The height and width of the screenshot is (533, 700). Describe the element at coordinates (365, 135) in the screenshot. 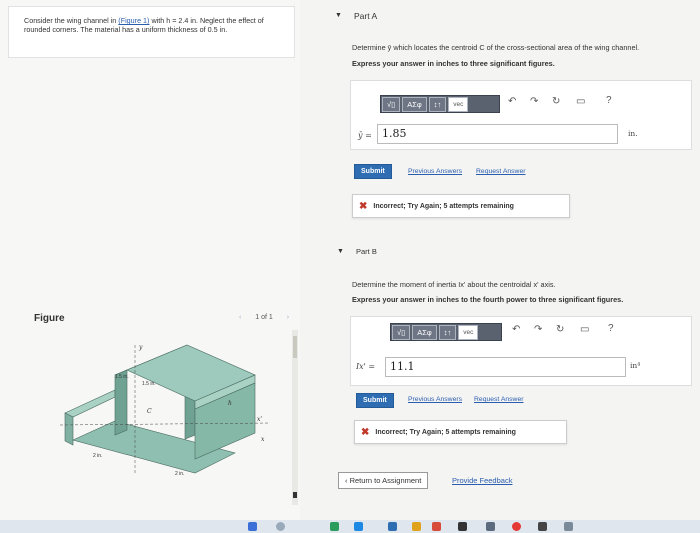

I see `ybar-variable: ȳ =` at that location.